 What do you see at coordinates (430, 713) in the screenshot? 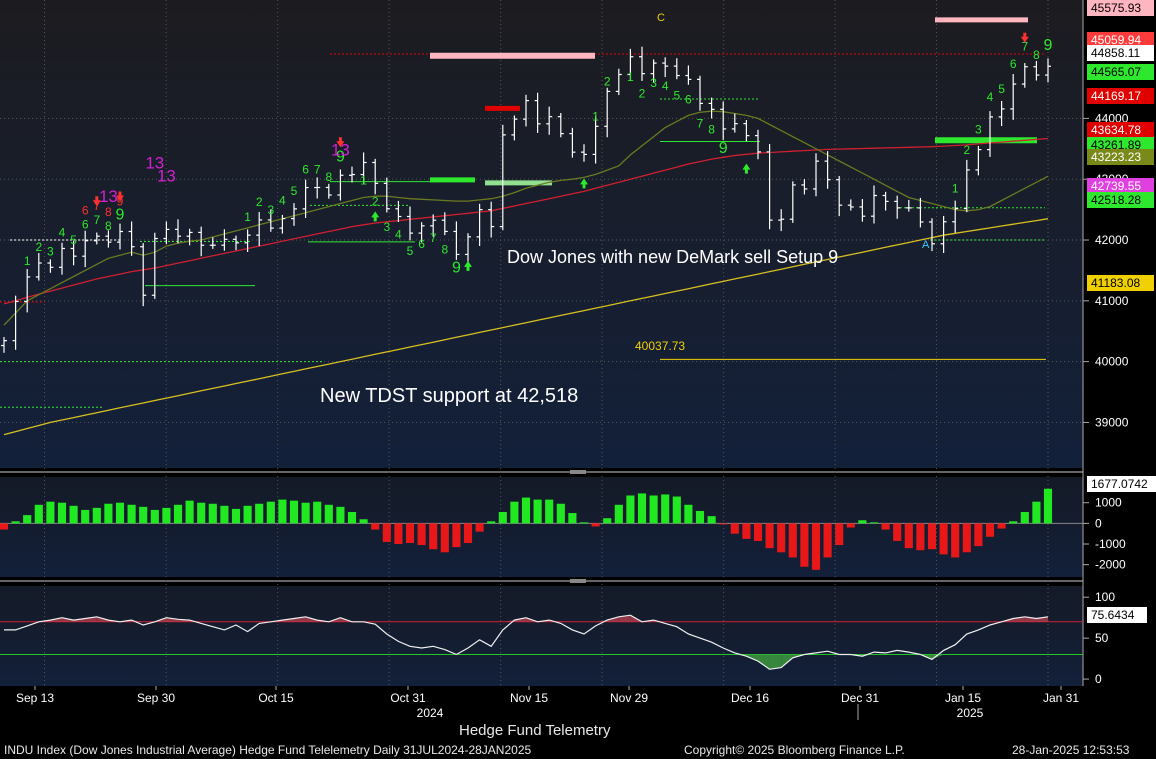
I see `year-label: 2024` at bounding box center [430, 713].